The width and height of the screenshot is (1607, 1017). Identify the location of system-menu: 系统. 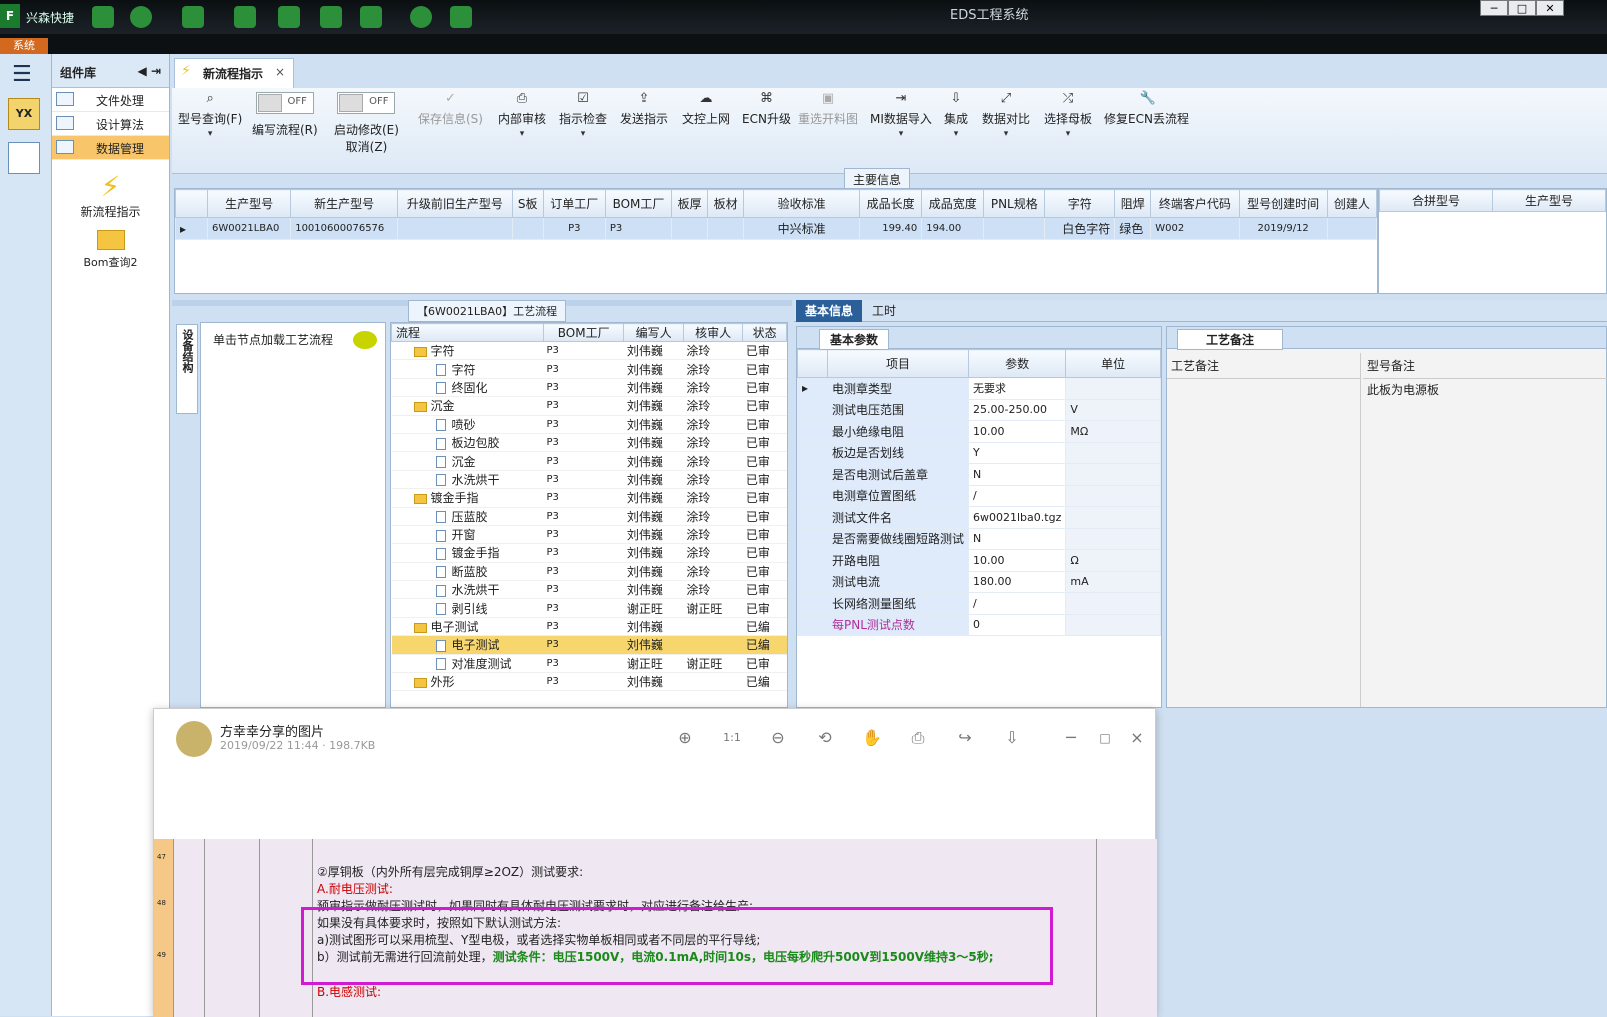
(24, 46).